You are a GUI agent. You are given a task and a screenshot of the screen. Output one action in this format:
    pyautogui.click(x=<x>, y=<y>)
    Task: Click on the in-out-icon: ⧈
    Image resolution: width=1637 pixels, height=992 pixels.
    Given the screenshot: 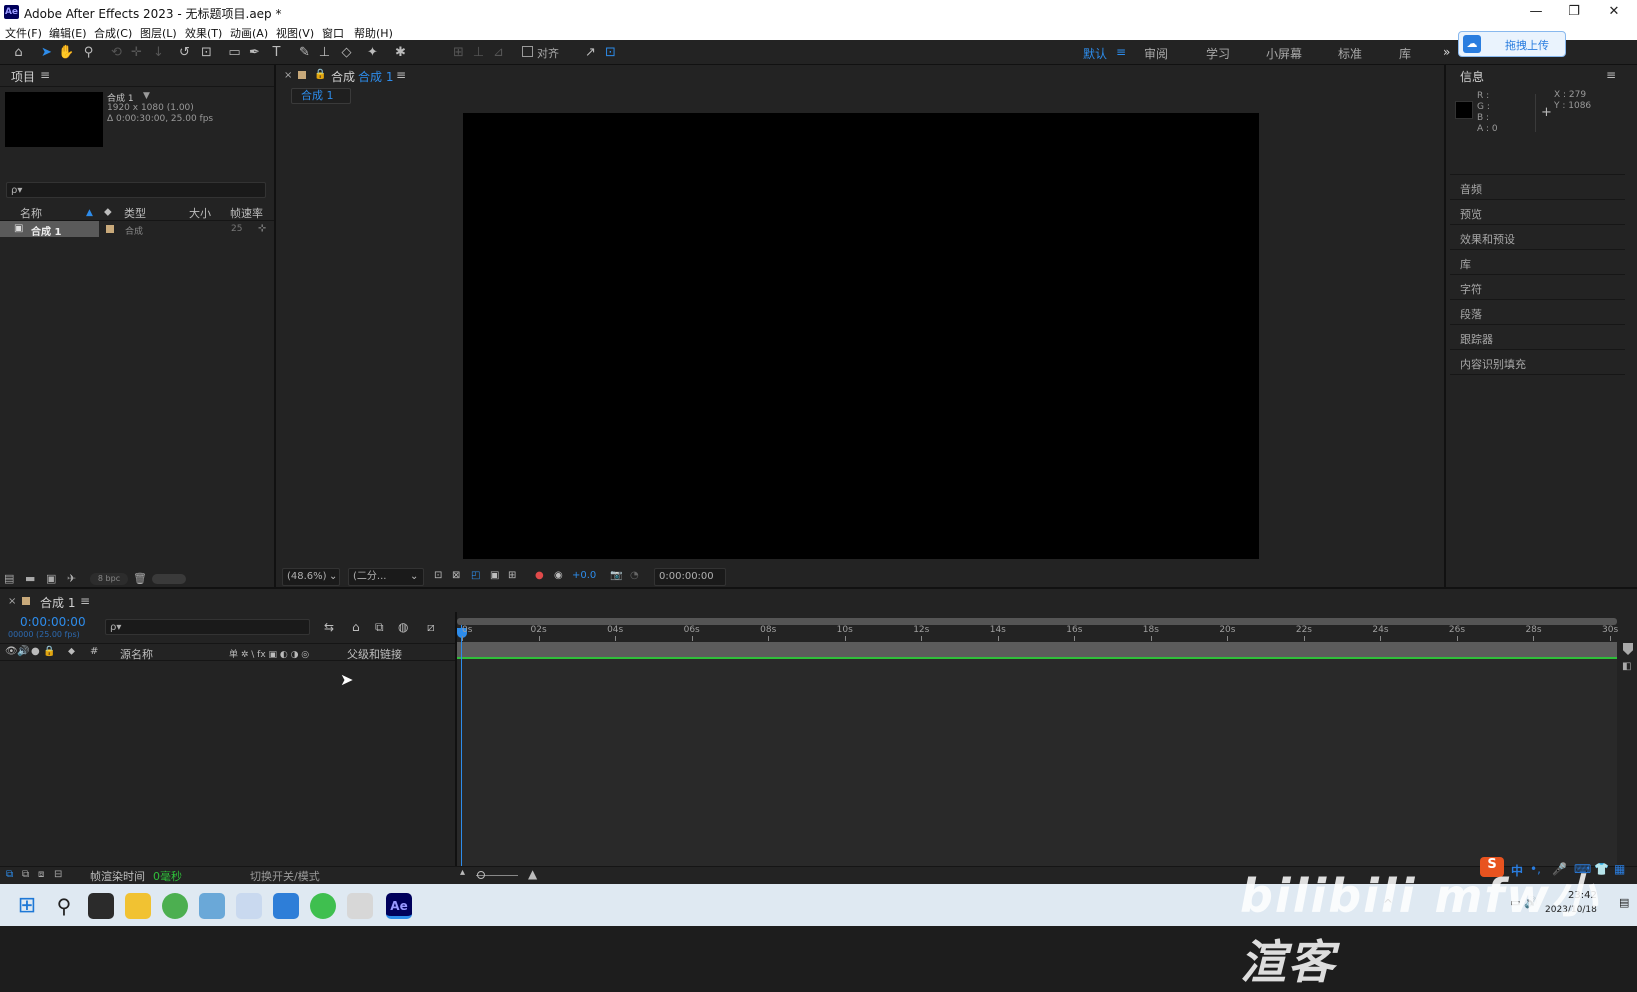 What is the action you would take?
    pyautogui.click(x=41, y=874)
    